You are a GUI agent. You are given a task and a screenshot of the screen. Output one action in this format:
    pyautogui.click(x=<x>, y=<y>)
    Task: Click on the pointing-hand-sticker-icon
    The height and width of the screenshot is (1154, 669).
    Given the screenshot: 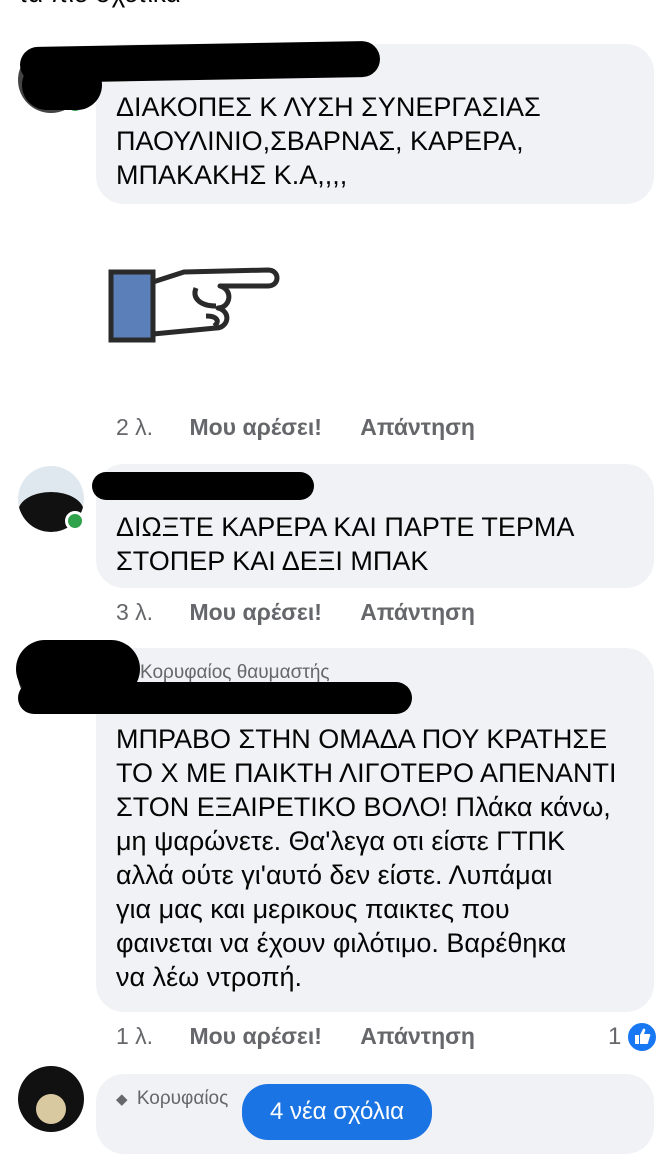 What is the action you would take?
    pyautogui.click(x=194, y=305)
    